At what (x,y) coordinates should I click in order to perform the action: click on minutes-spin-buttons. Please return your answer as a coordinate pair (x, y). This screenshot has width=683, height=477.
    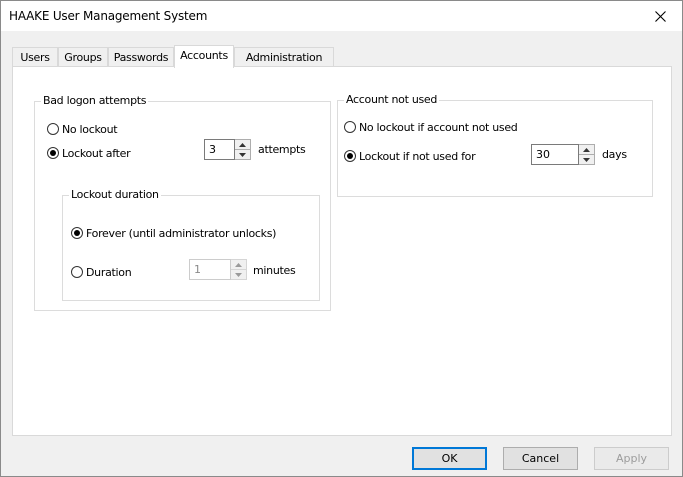
    Looking at the image, I should click on (239, 269).